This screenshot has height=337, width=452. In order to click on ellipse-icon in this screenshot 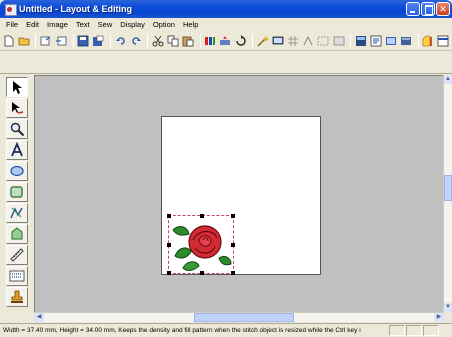, I will do `click(17, 171)`.